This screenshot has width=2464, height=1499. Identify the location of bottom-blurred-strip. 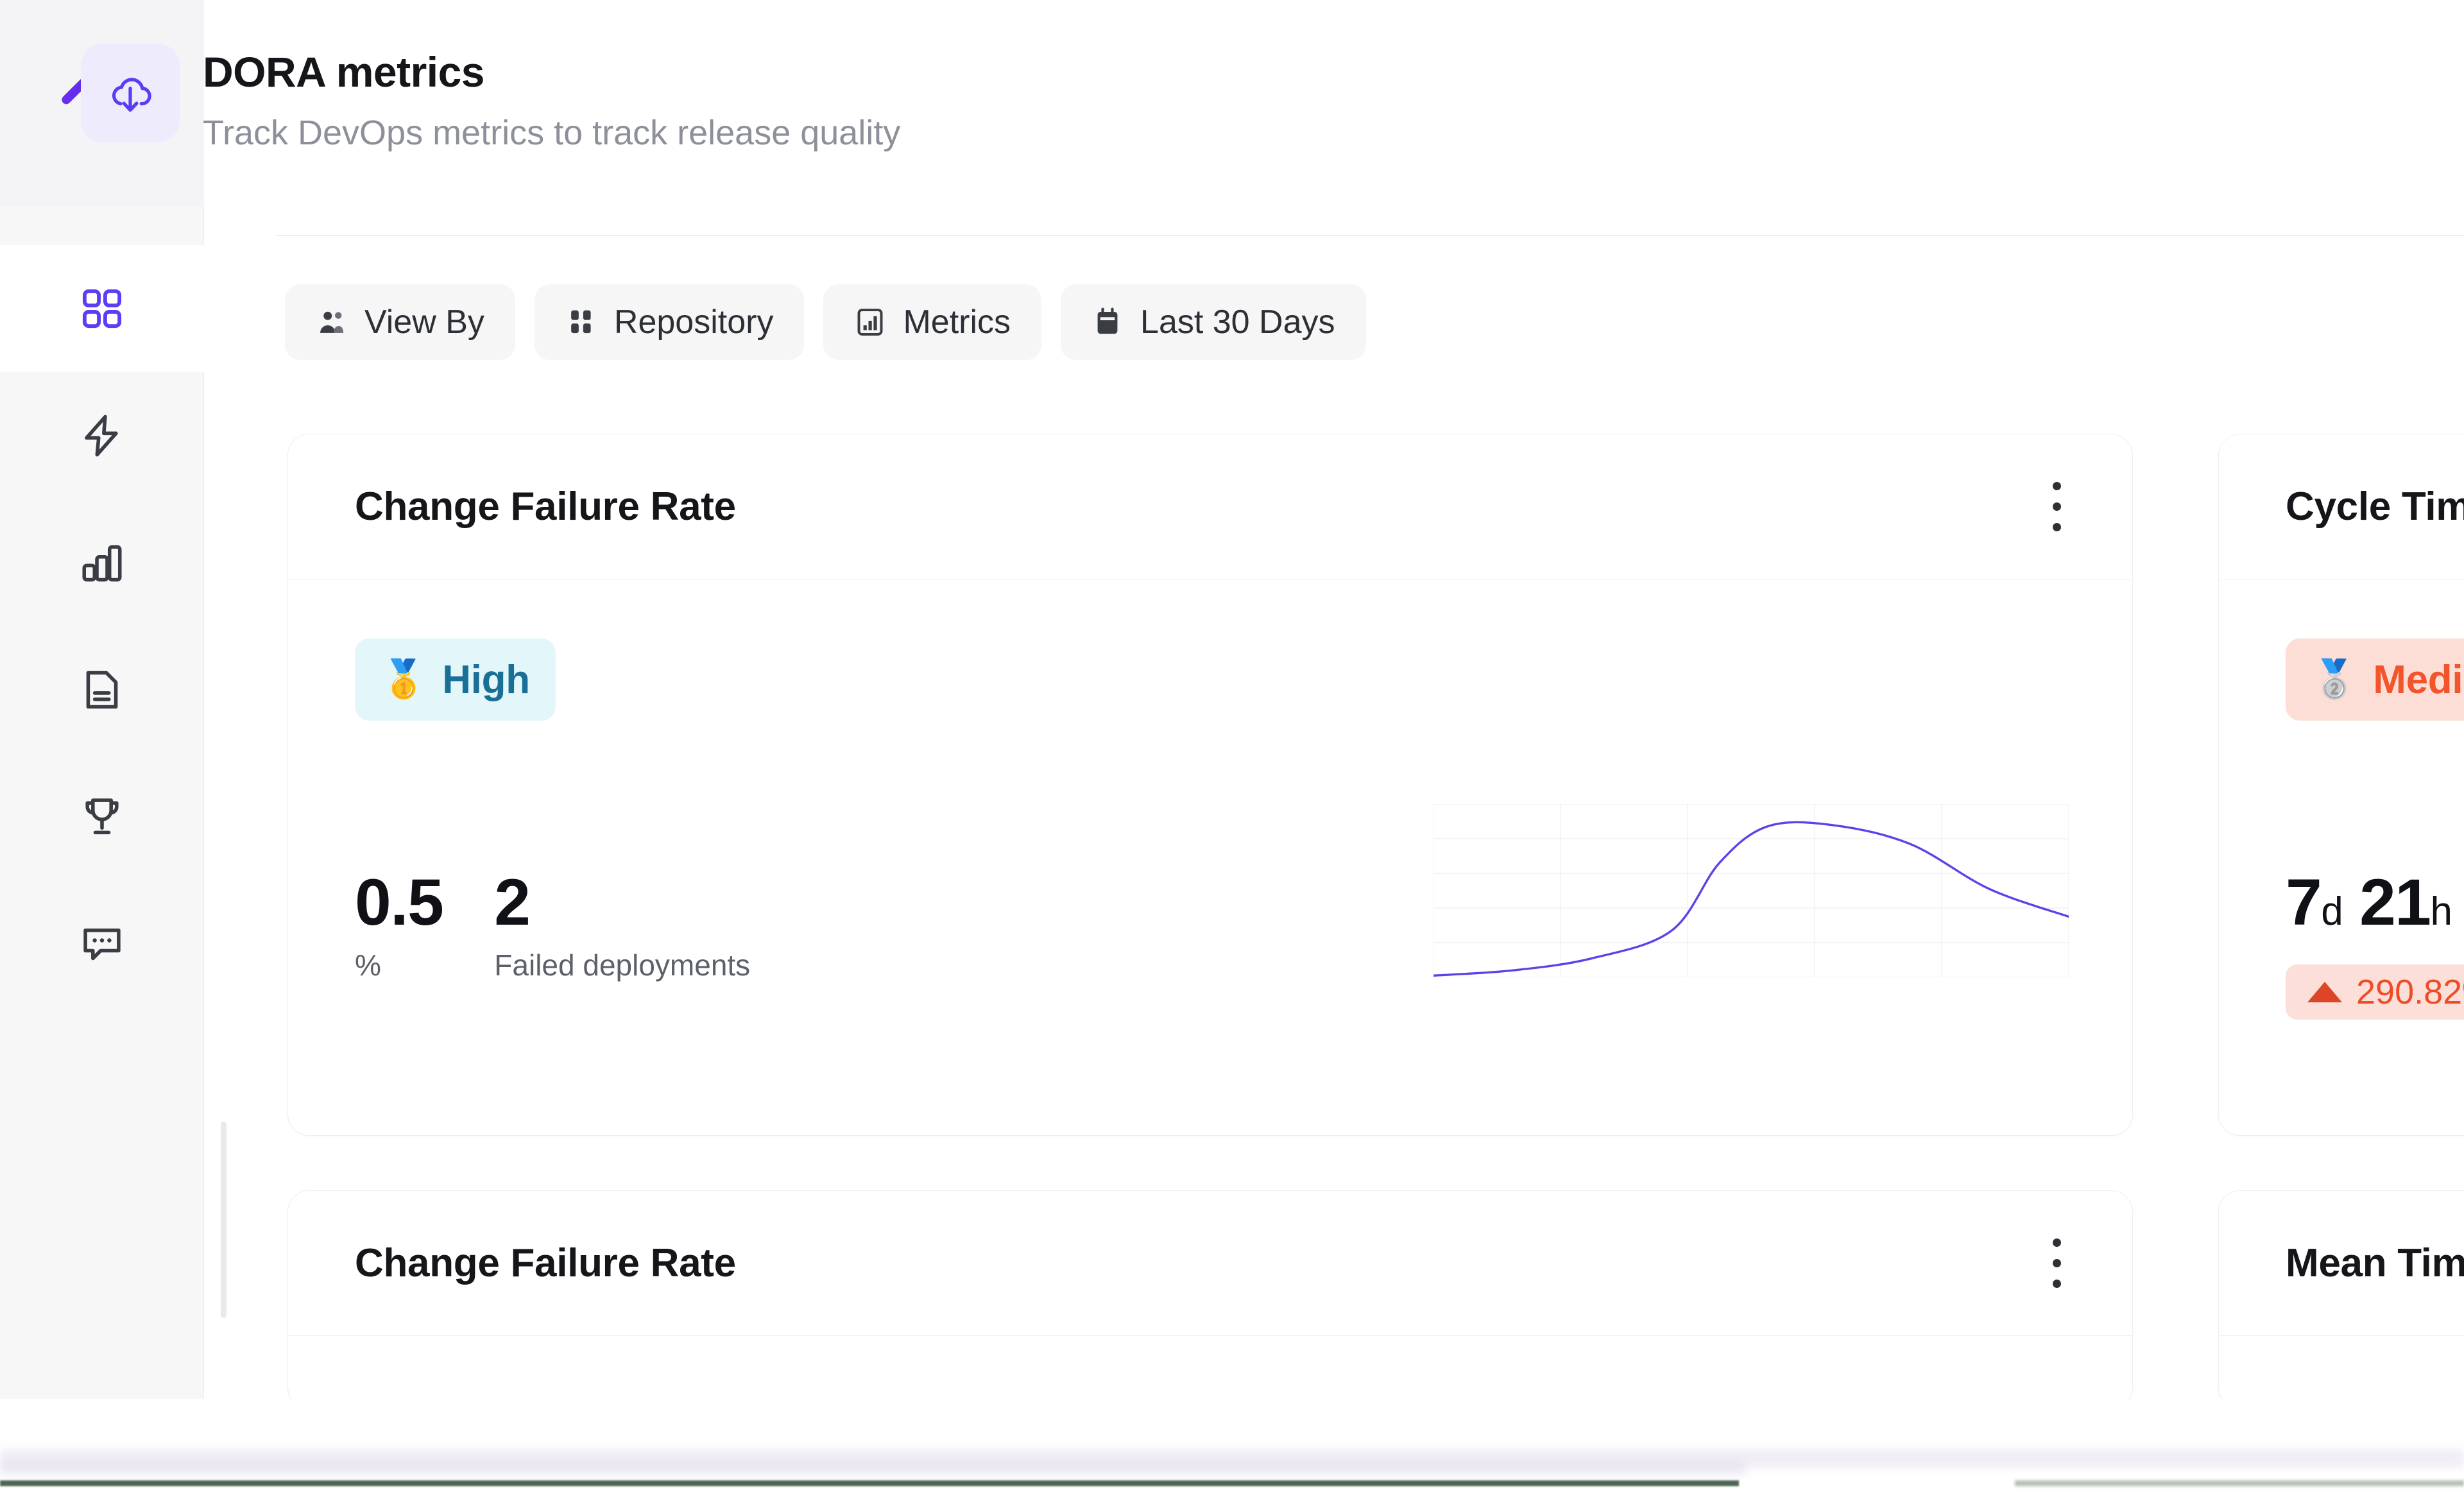
(1232, 1449).